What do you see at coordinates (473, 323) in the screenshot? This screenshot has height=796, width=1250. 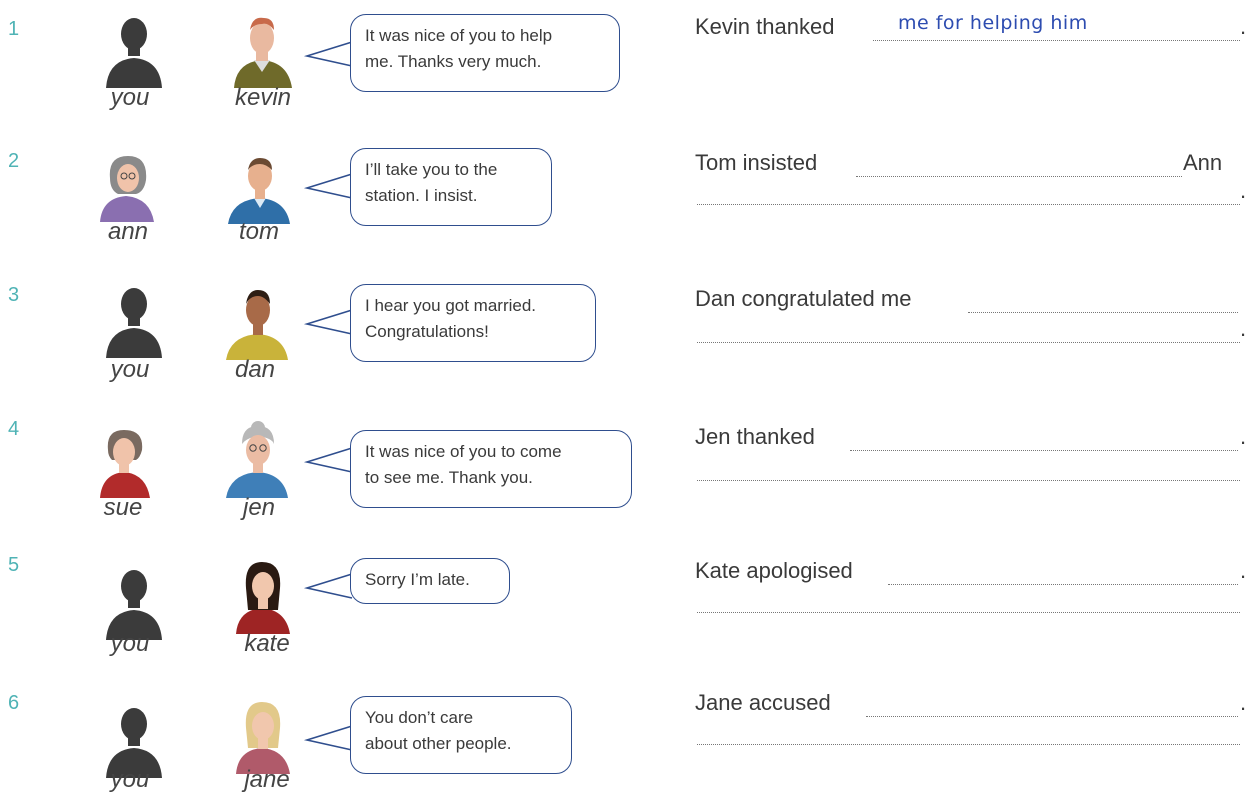 I see `speech-bubble: I hear you got married. Congratulations!` at bounding box center [473, 323].